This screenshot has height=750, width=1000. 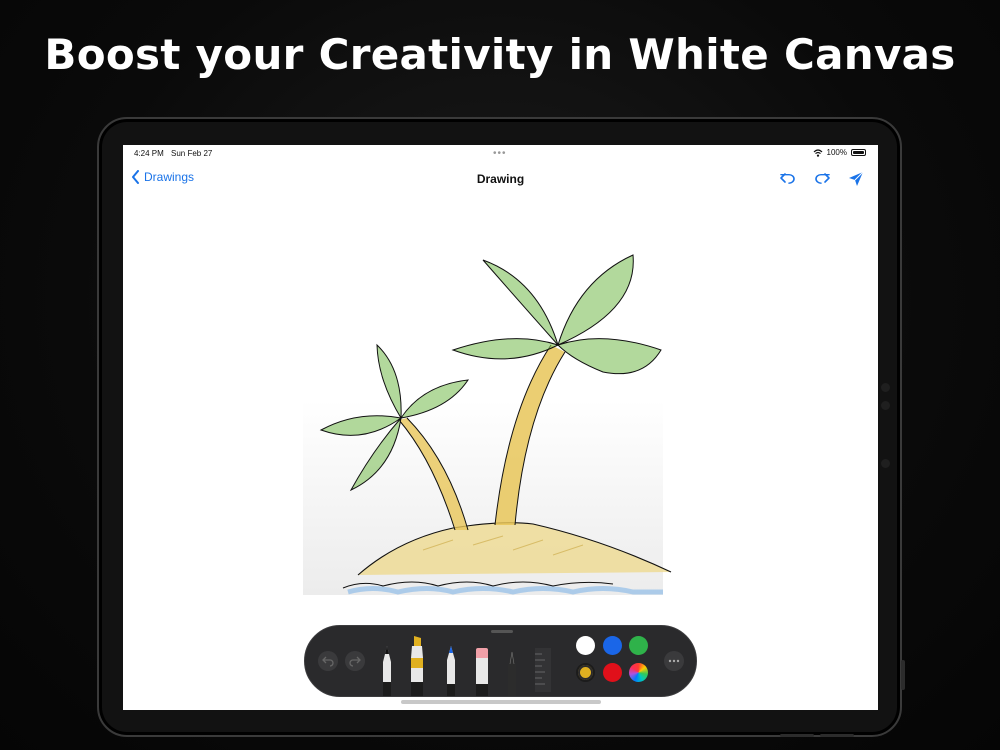 What do you see at coordinates (837, 735) in the screenshot?
I see `bottom-button-right` at bounding box center [837, 735].